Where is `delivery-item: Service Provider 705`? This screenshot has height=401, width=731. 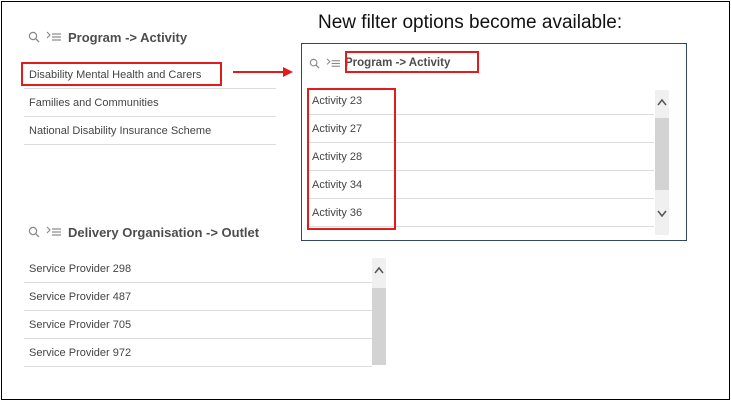
delivery-item: Service Provider 705 is located at coordinates (198, 325).